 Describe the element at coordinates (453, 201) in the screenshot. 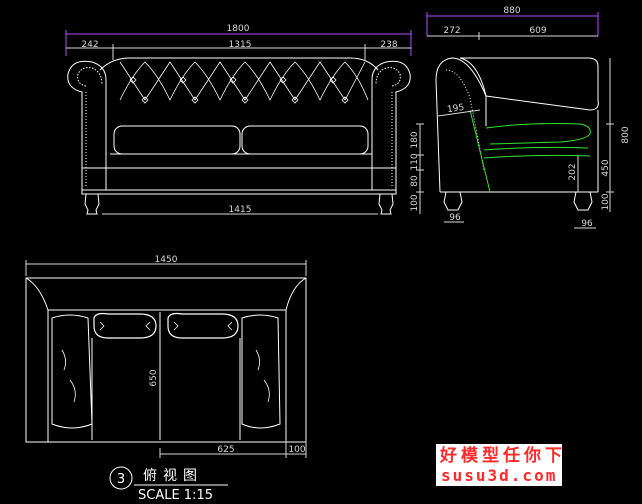

I see `side-leg-front` at that location.